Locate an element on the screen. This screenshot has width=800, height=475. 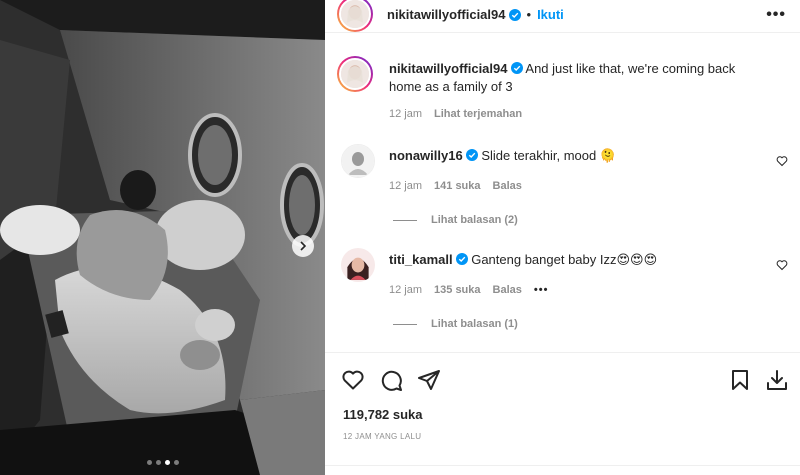
comment-likes: 141 suka is located at coordinates (457, 186).